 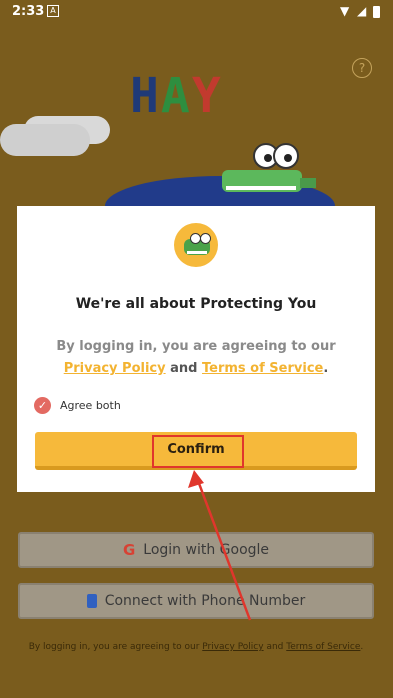 I want to click on status-time: 2:33, so click(x=28, y=11).